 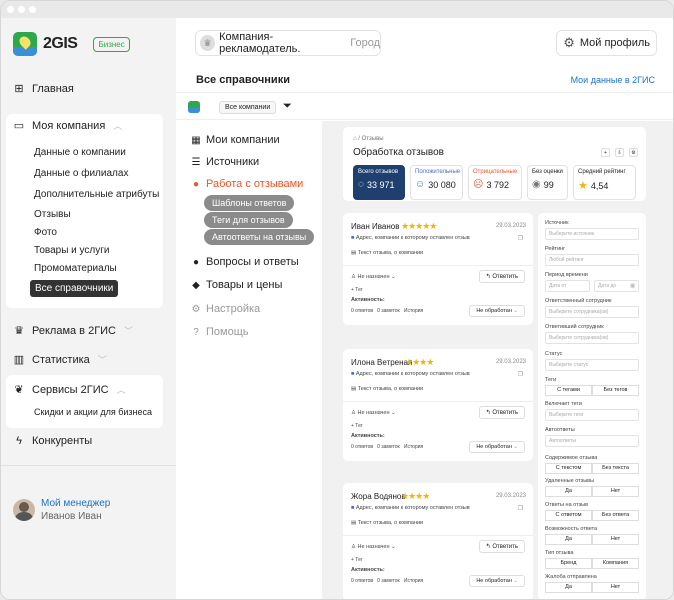 I want to click on include-tags-select: Выберите теги, so click(x=592, y=415).